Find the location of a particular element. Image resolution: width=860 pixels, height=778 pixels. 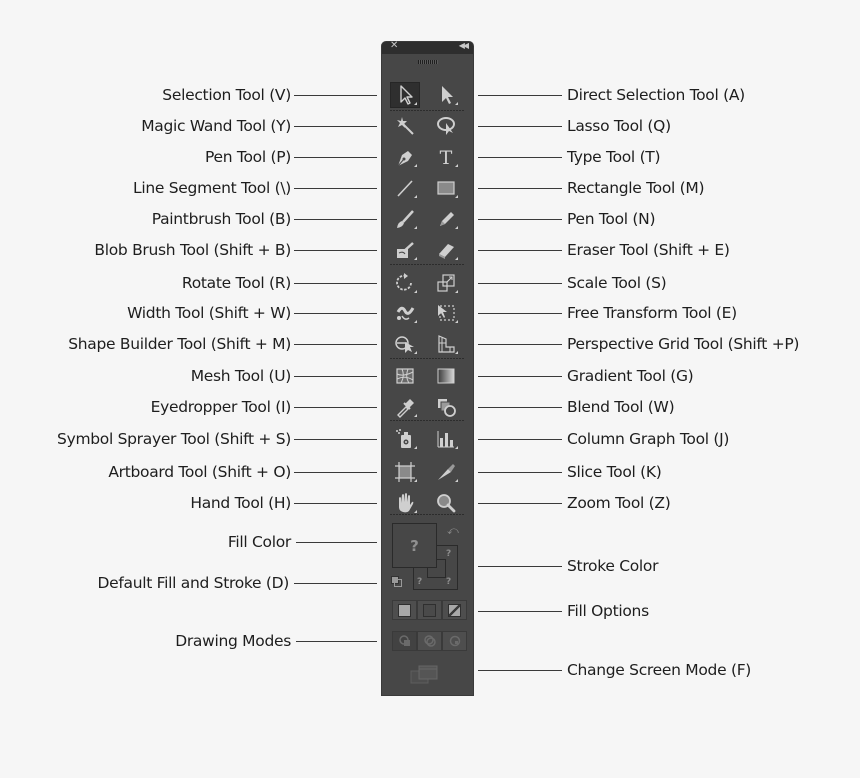

tool-button-eyedropper is located at coordinates (405, 407).